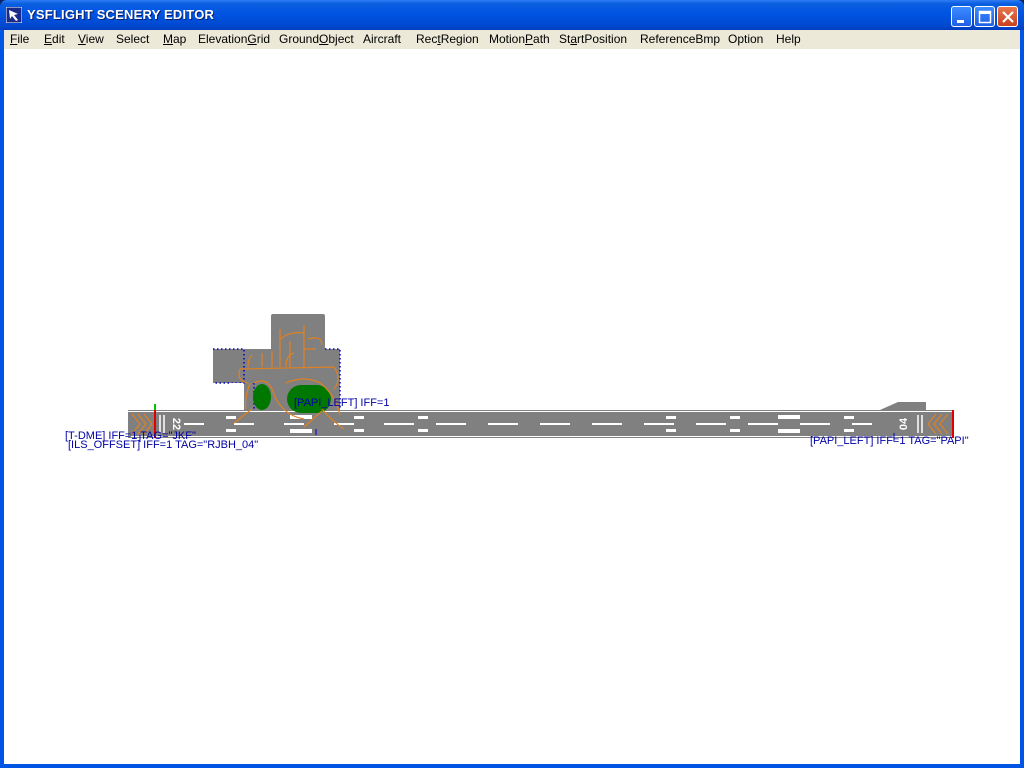  What do you see at coordinates (788, 40) in the screenshot?
I see `menu-help: Help` at bounding box center [788, 40].